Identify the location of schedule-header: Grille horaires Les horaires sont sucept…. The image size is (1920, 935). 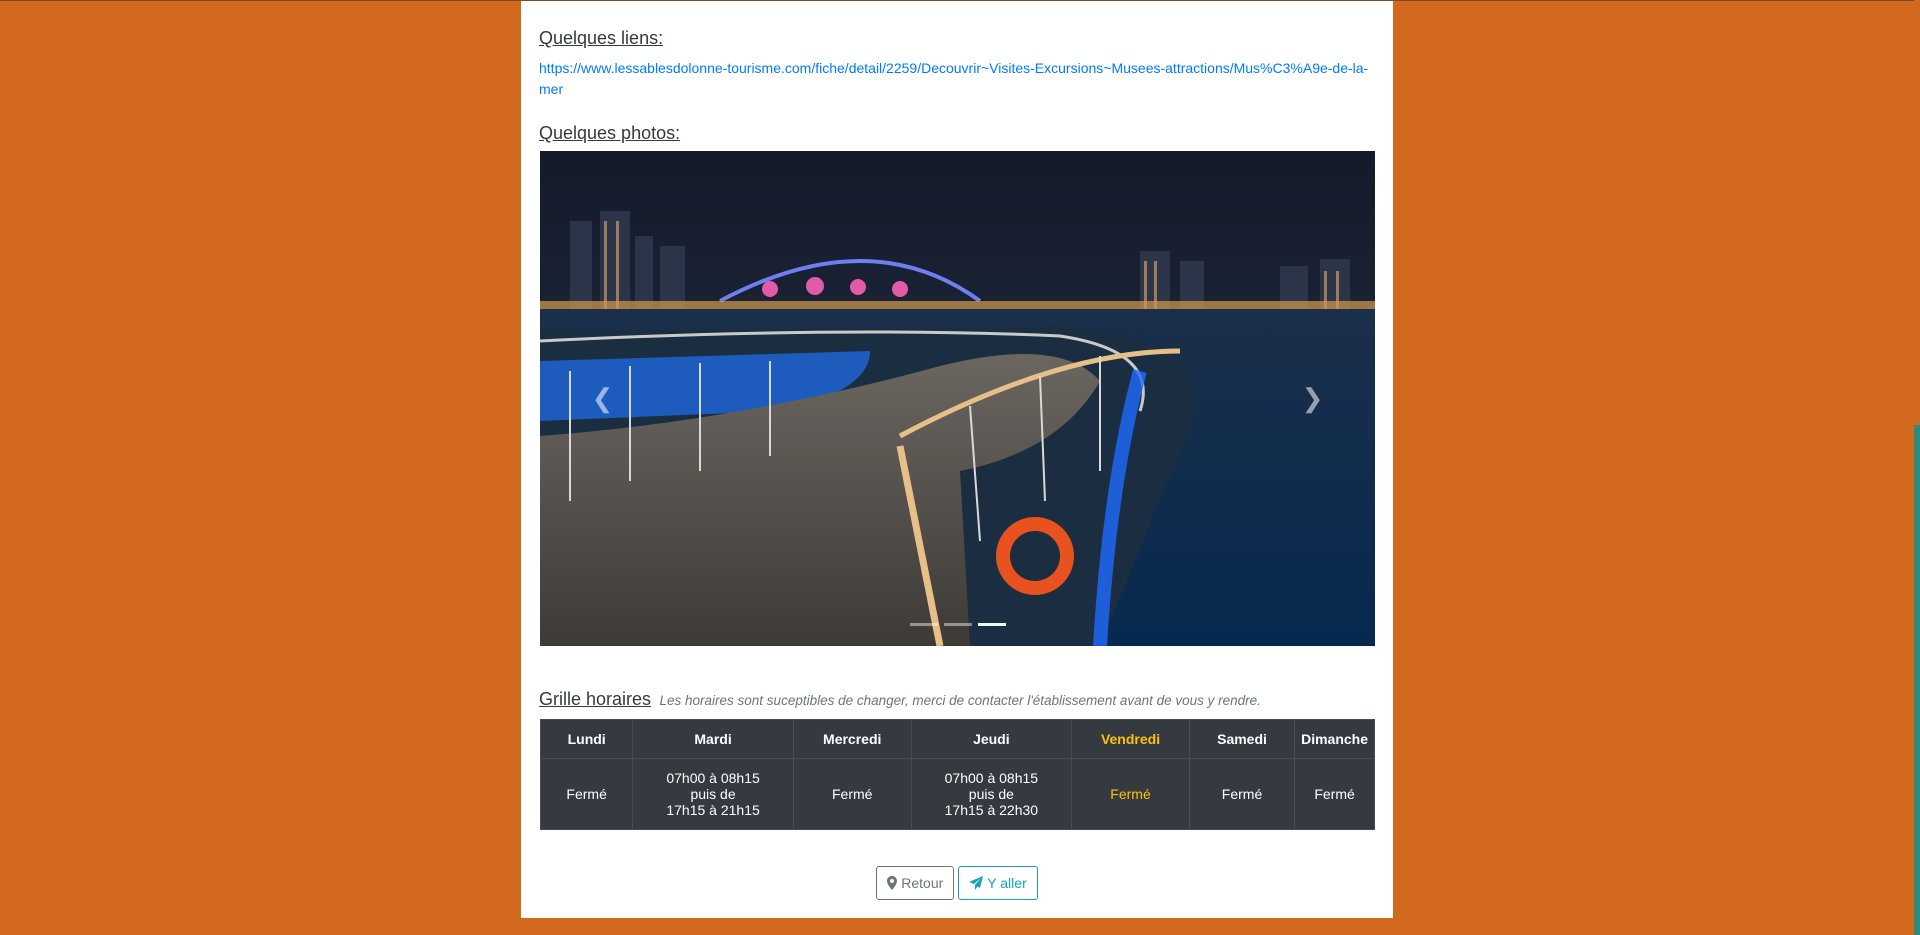
(900, 699).